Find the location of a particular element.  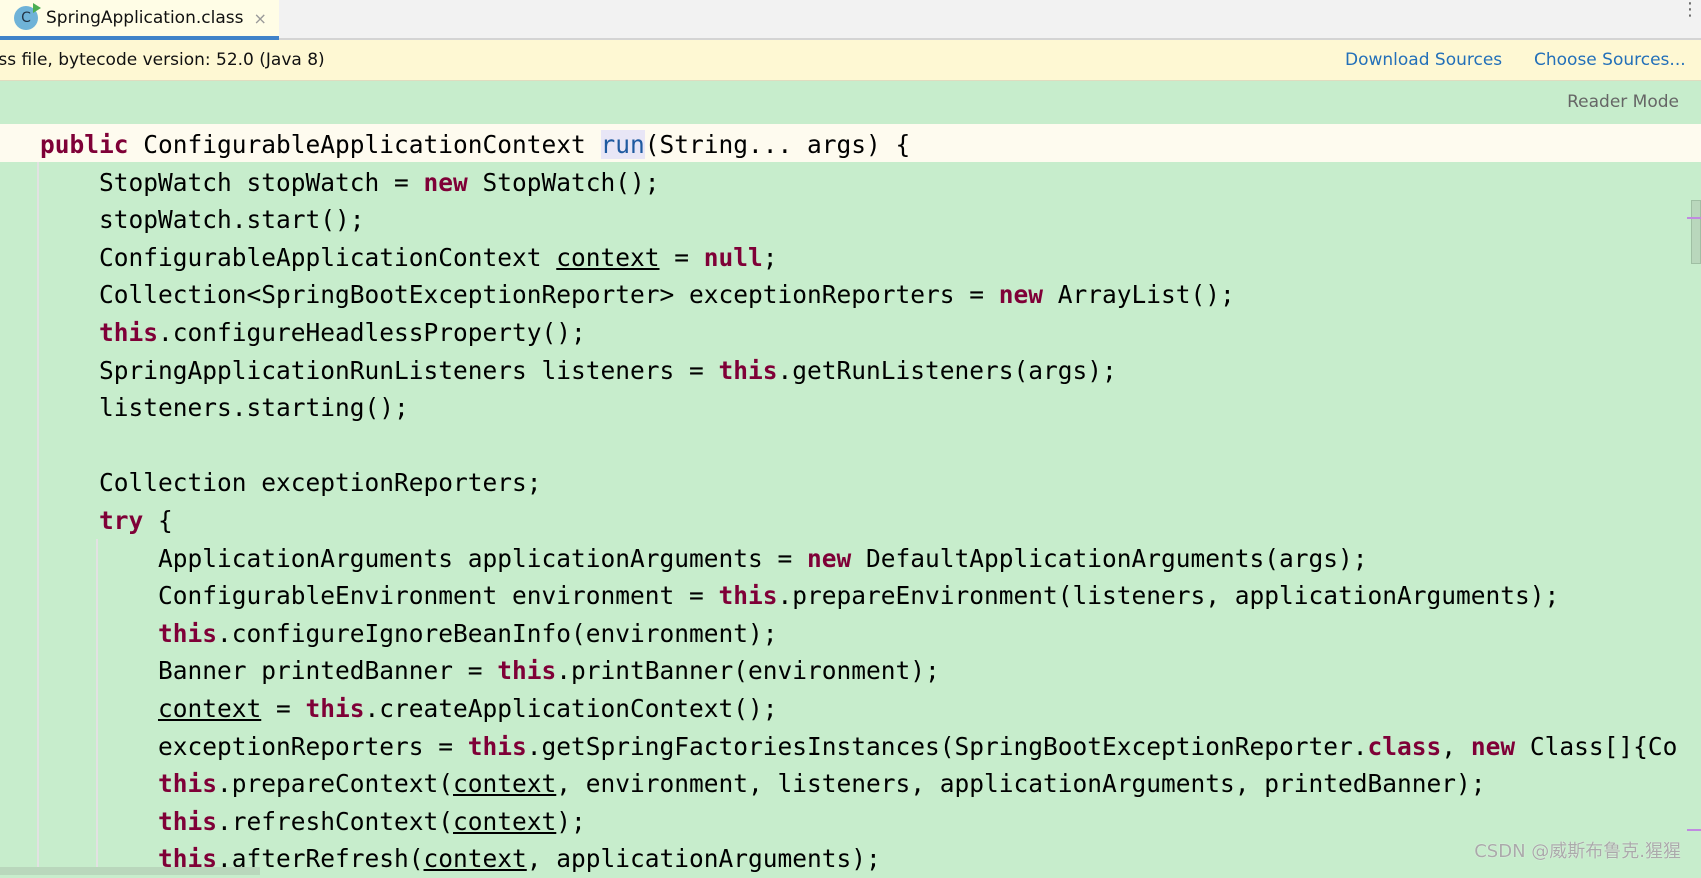

code-line: try { is located at coordinates (858, 521).